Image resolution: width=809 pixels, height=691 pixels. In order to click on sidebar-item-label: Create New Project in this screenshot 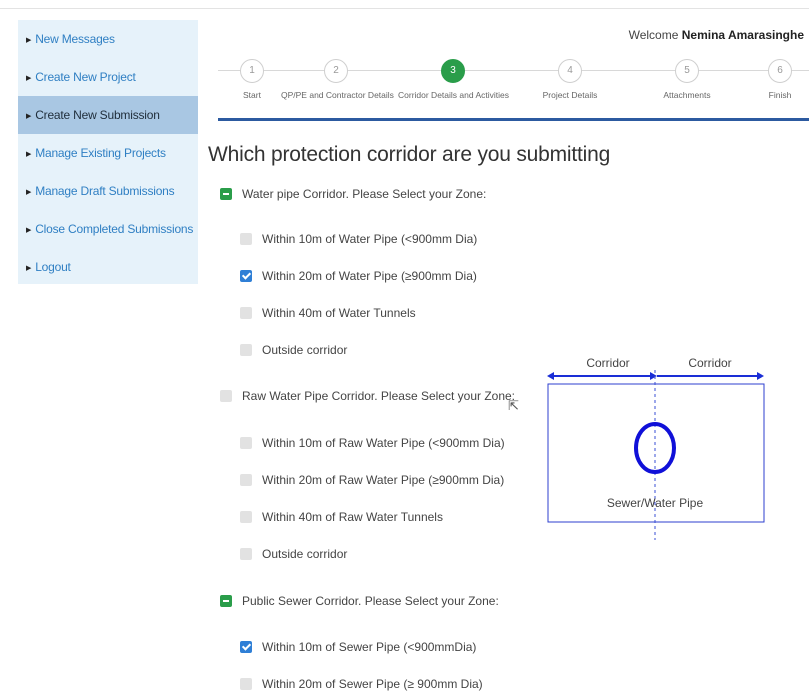, I will do `click(85, 77)`.